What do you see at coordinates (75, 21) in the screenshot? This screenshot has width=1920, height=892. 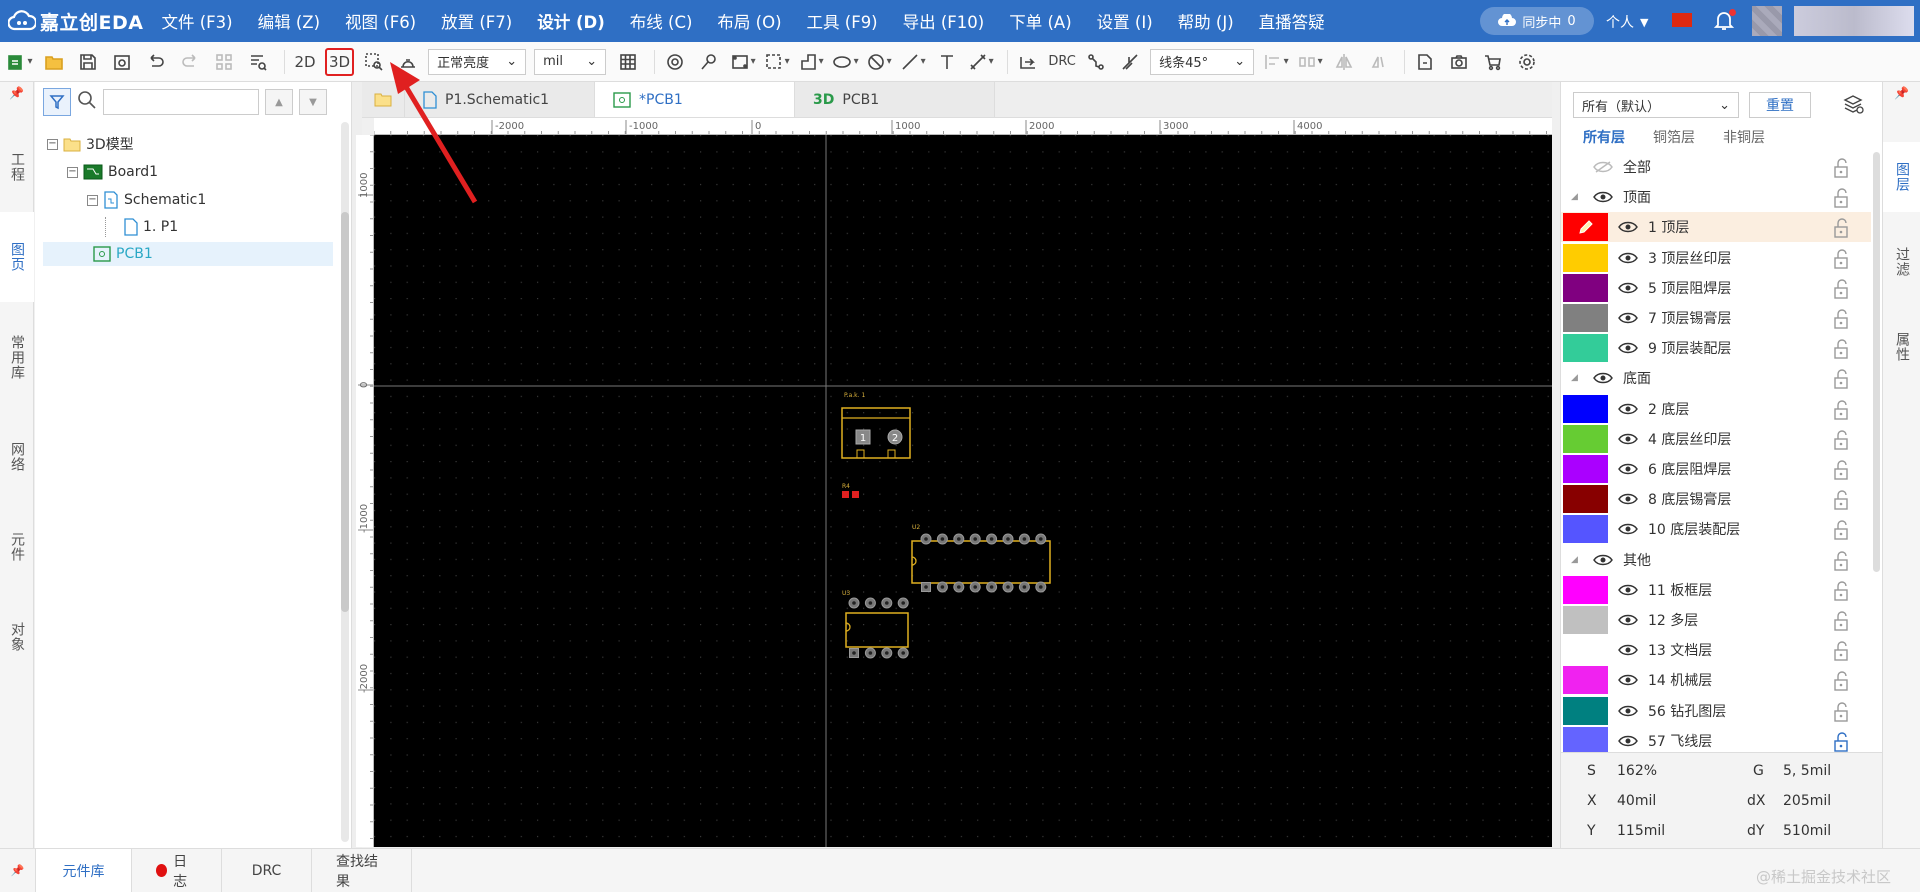 I see `app-logo: 嘉立创EDA` at bounding box center [75, 21].